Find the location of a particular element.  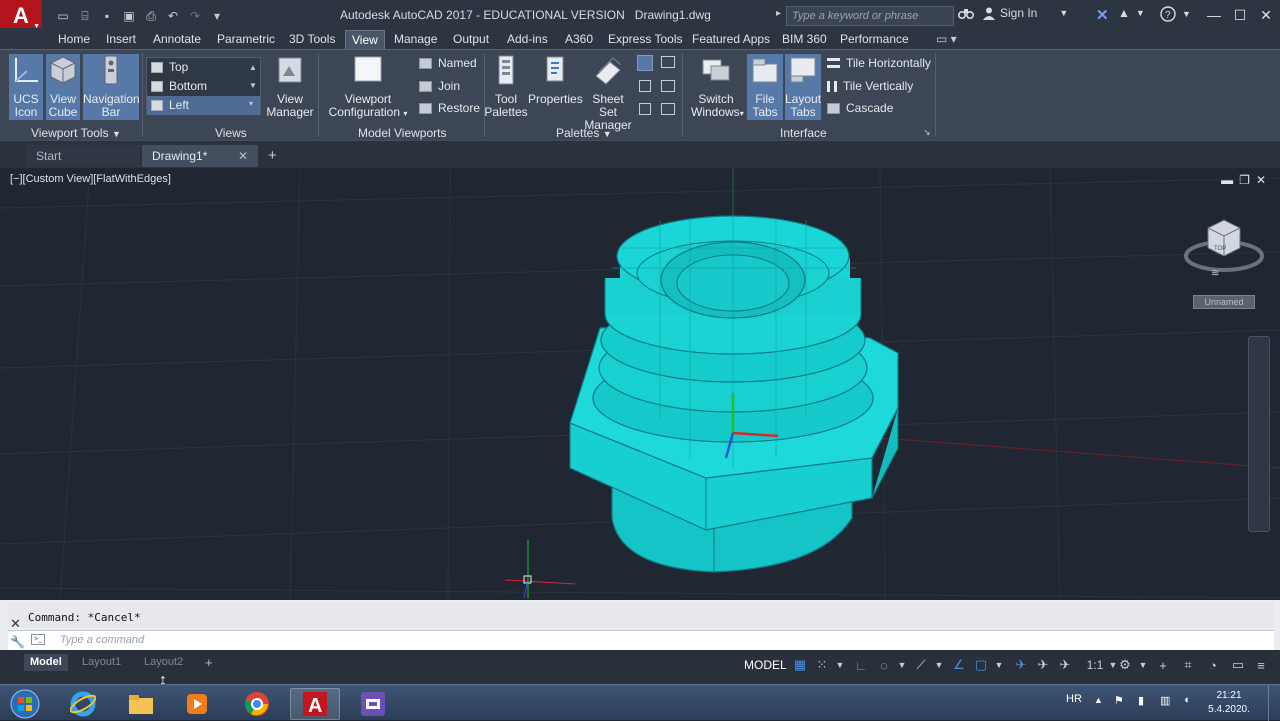

view-item-left: Left is located at coordinates (203, 105).